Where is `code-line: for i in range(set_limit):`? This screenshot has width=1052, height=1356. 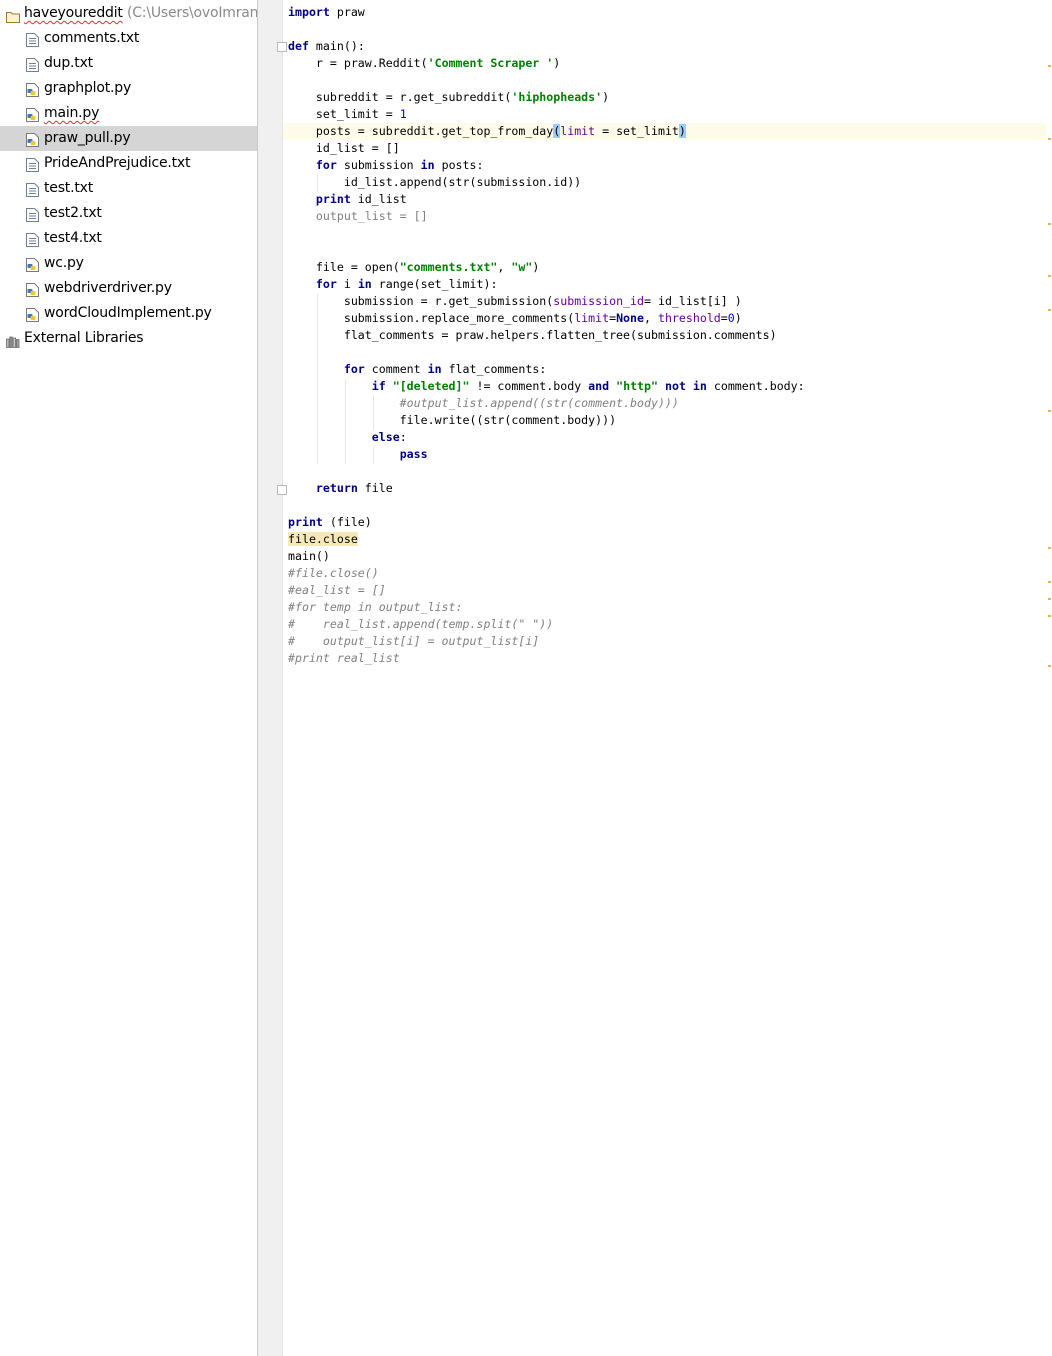
code-line: for i in range(set_limit): is located at coordinates (546, 284).